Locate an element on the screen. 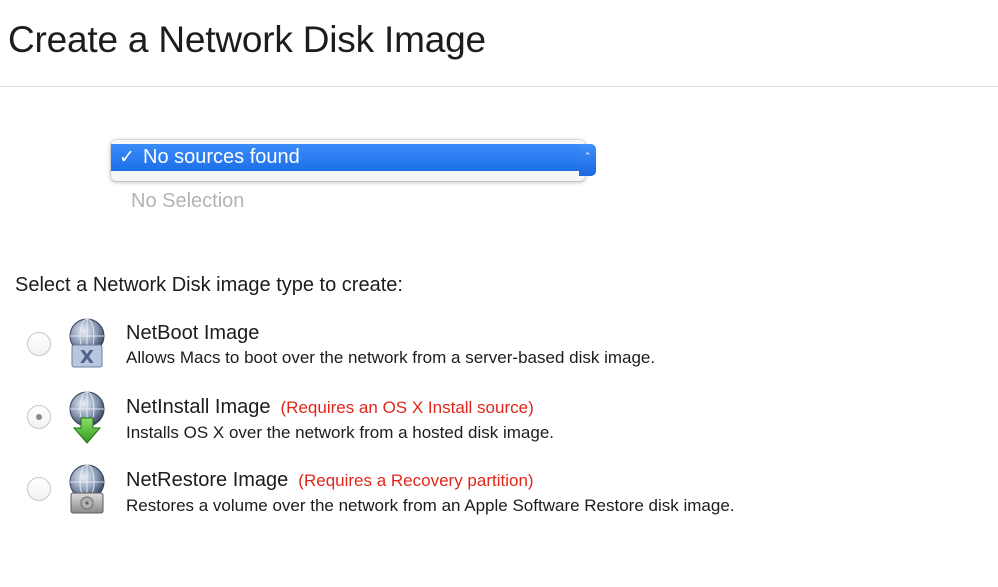 The width and height of the screenshot is (998, 587). netboot-title: NetBoot Image is located at coordinates (193, 333).